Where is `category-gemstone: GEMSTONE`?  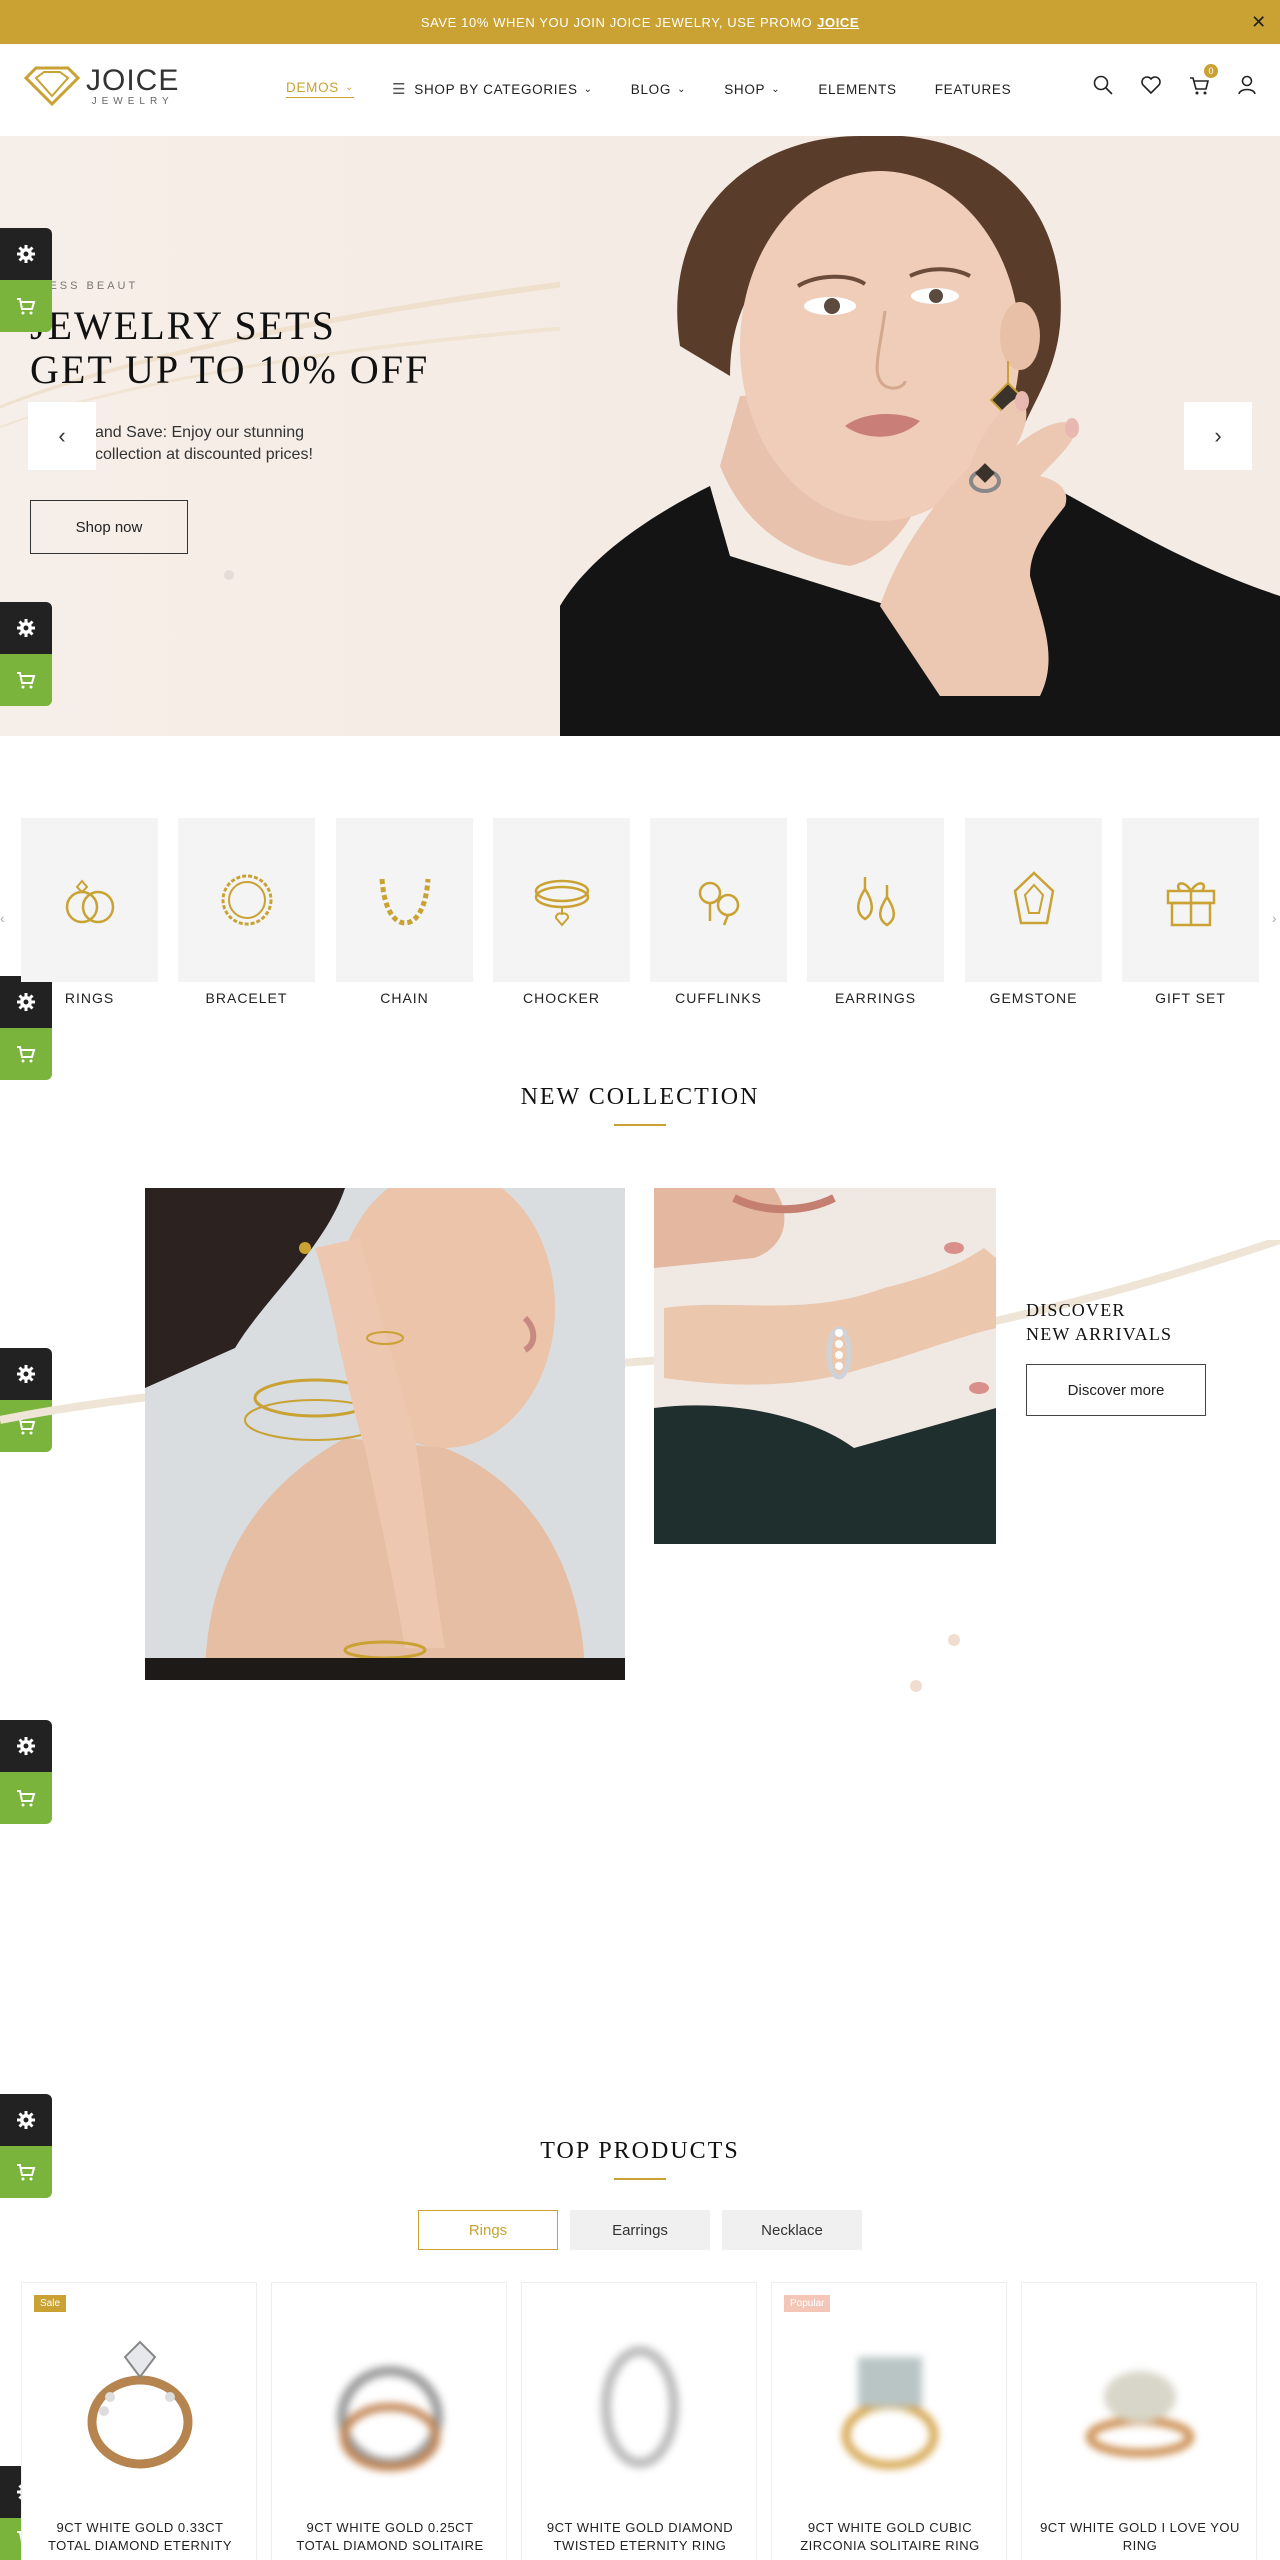
category-gemstone: GEMSTONE is located at coordinates (1033, 912).